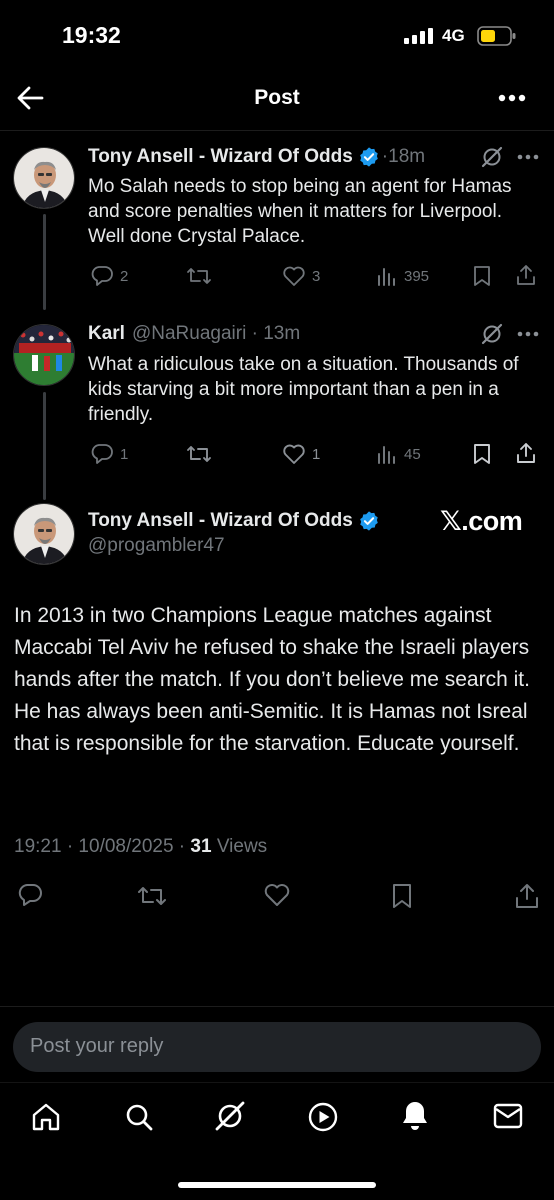 The image size is (554, 1200). Describe the element at coordinates (316, 454) in the screenshot. I see `like-count: 1` at that location.